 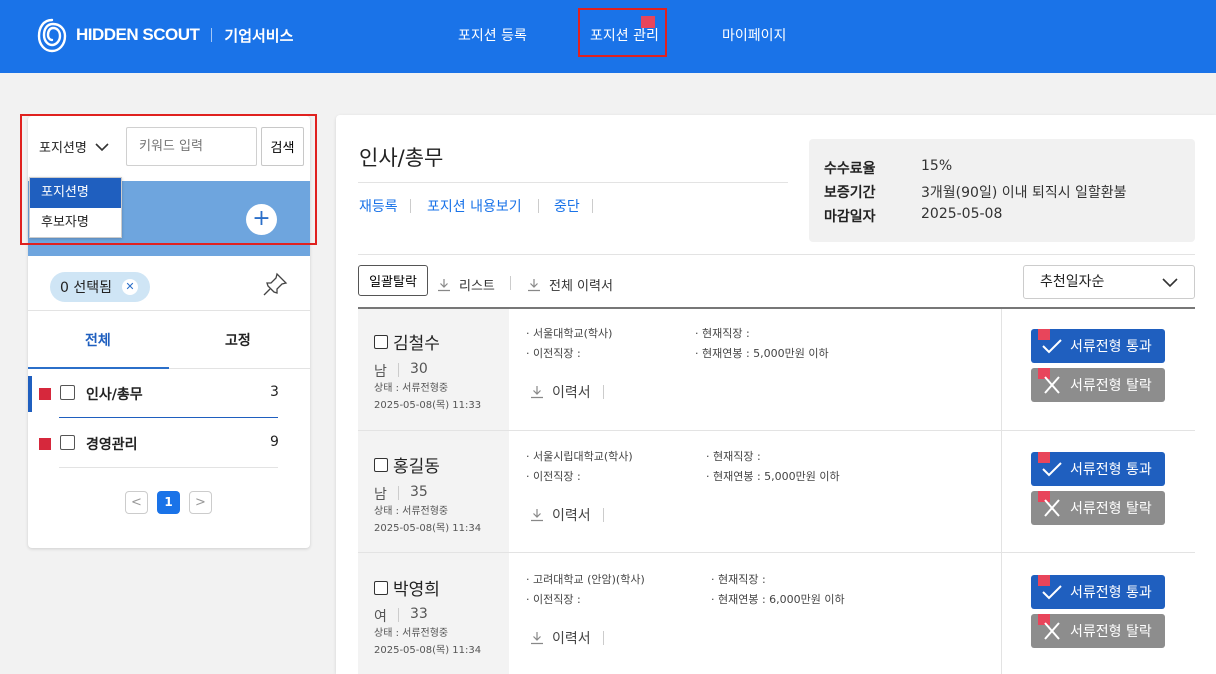 What do you see at coordinates (474, 206) in the screenshot?
I see `view-position-link: 포지션 내용보기` at bounding box center [474, 206].